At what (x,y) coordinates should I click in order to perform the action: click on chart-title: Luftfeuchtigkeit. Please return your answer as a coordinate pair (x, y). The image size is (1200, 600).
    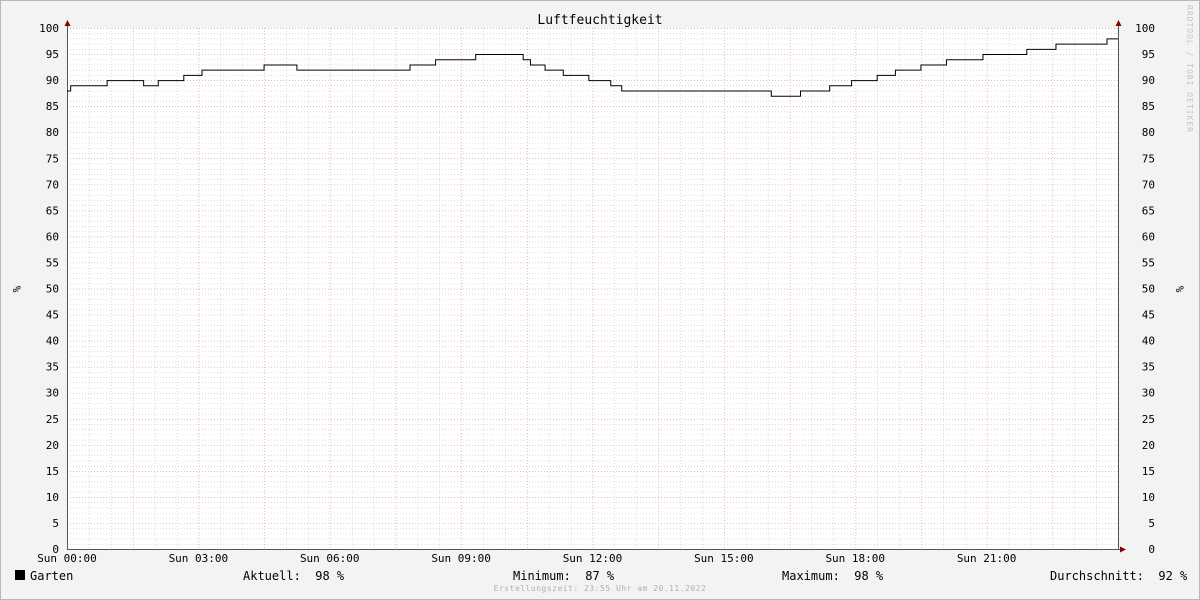
    Looking at the image, I should click on (599, 20).